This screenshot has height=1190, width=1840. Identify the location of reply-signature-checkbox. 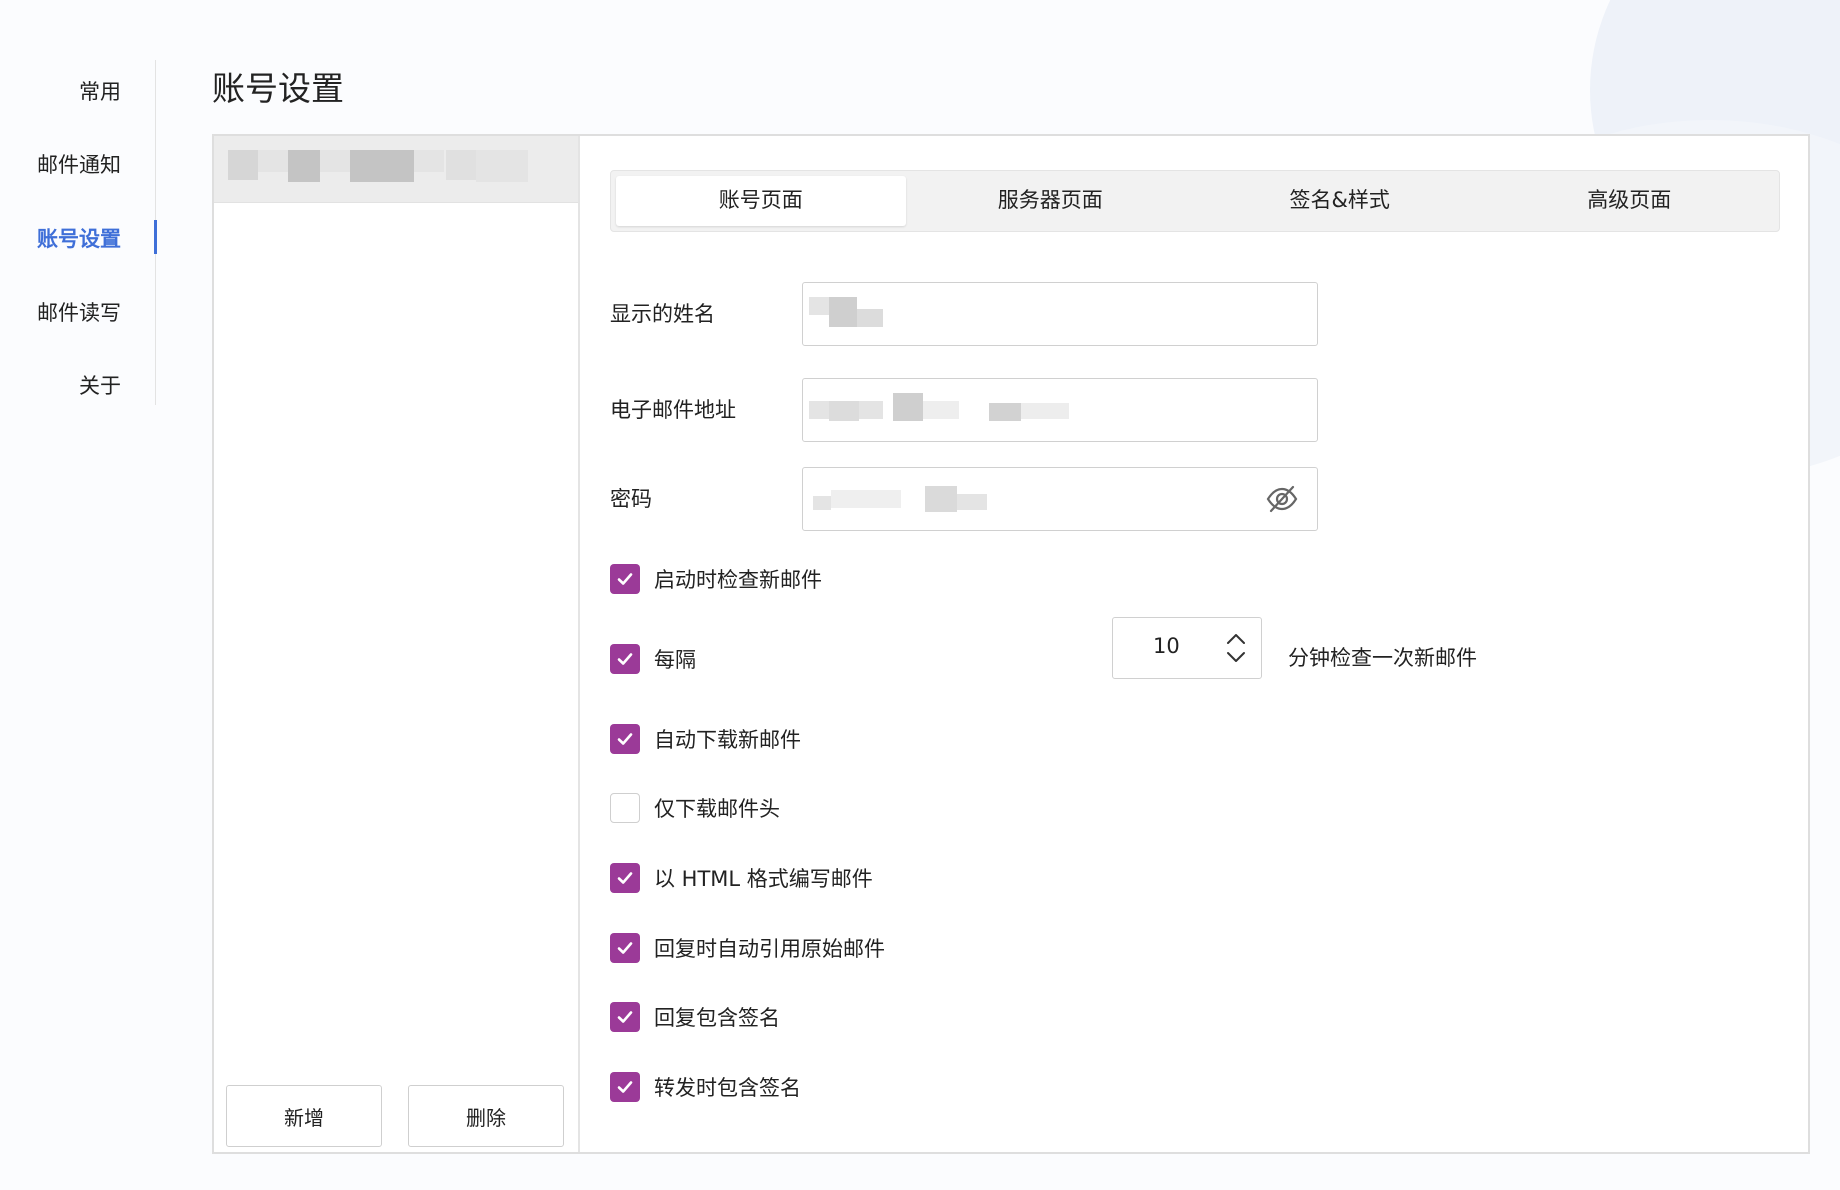
(625, 1017).